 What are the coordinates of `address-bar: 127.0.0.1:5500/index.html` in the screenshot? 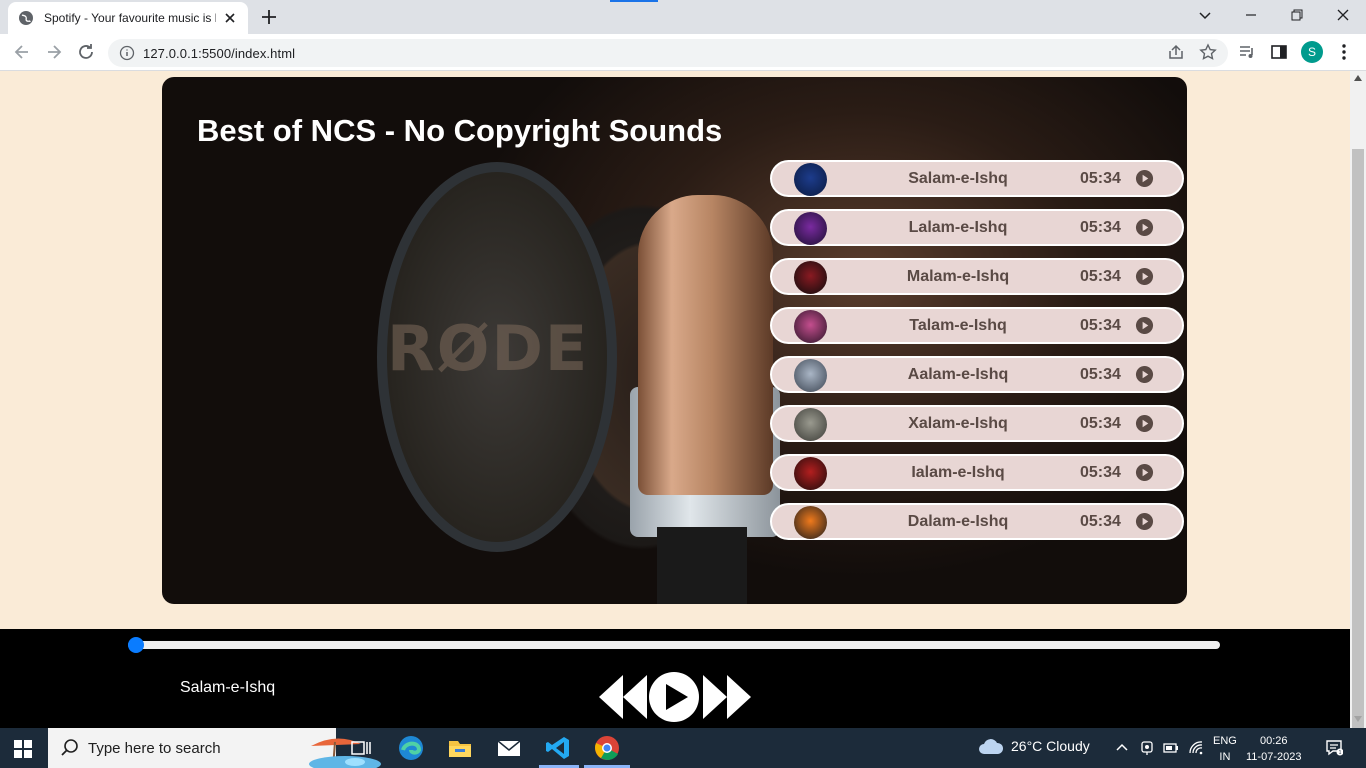 It's located at (668, 53).